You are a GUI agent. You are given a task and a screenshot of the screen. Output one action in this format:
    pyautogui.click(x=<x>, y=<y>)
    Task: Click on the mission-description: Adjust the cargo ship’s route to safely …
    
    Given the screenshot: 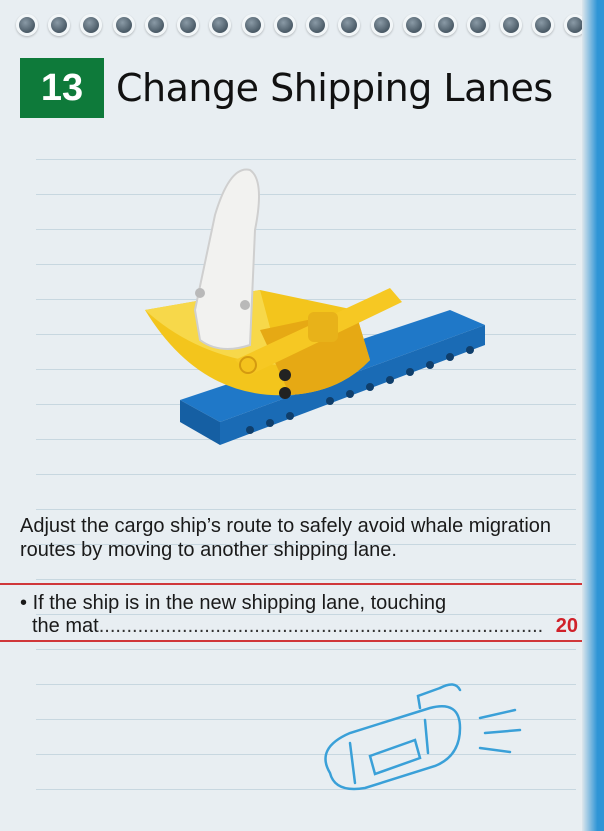 What is the action you would take?
    pyautogui.click(x=286, y=538)
    